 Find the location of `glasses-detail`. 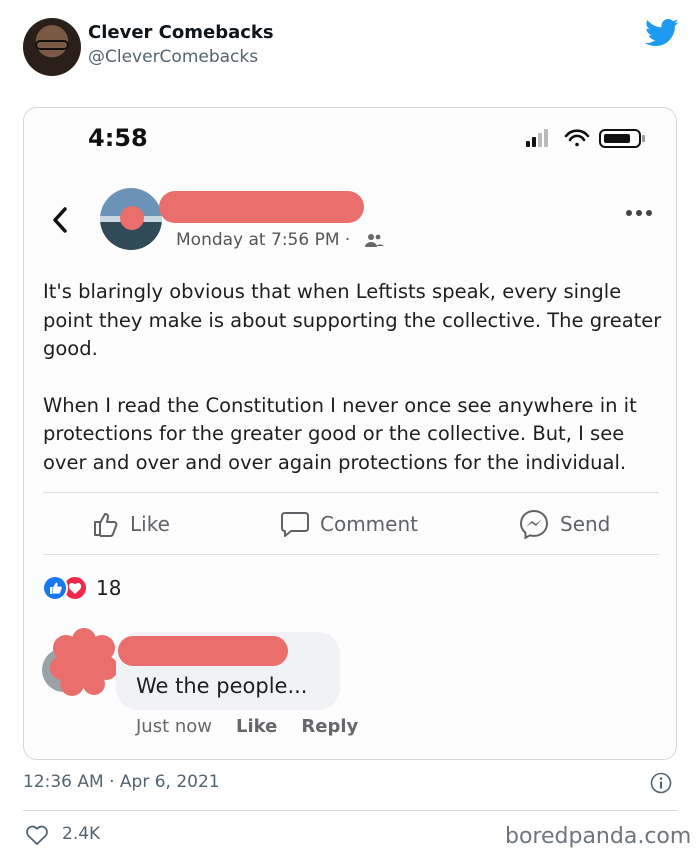

glasses-detail is located at coordinates (52, 45).